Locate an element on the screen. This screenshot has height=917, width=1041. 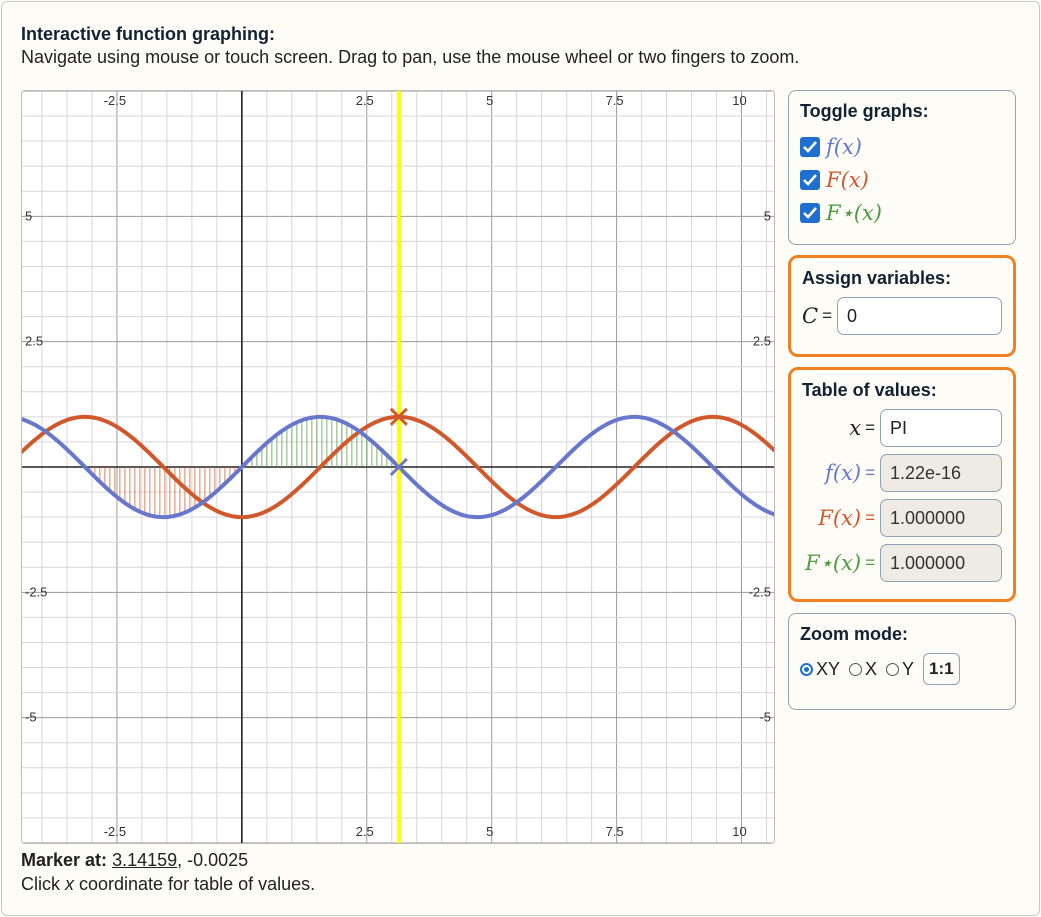
table-row-f: f(x) = 1.22e-16 is located at coordinates (902, 473).